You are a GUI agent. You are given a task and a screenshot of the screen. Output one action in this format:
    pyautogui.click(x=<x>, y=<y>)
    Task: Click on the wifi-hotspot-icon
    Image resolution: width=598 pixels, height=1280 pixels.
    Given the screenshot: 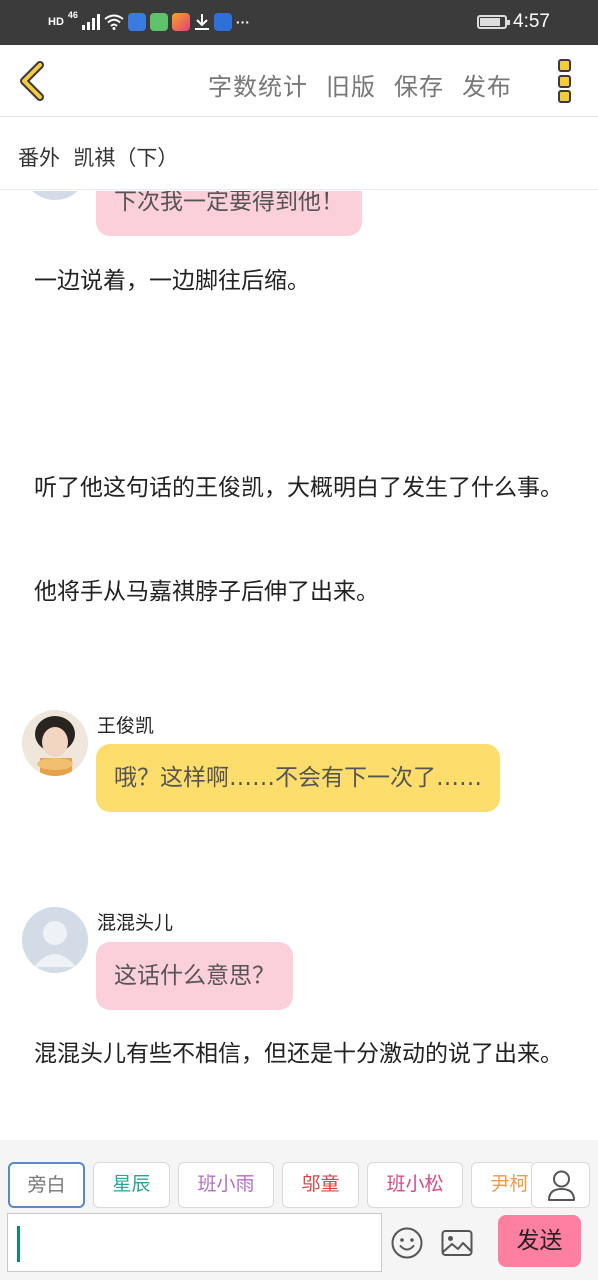 What is the action you would take?
    pyautogui.click(x=222, y=22)
    